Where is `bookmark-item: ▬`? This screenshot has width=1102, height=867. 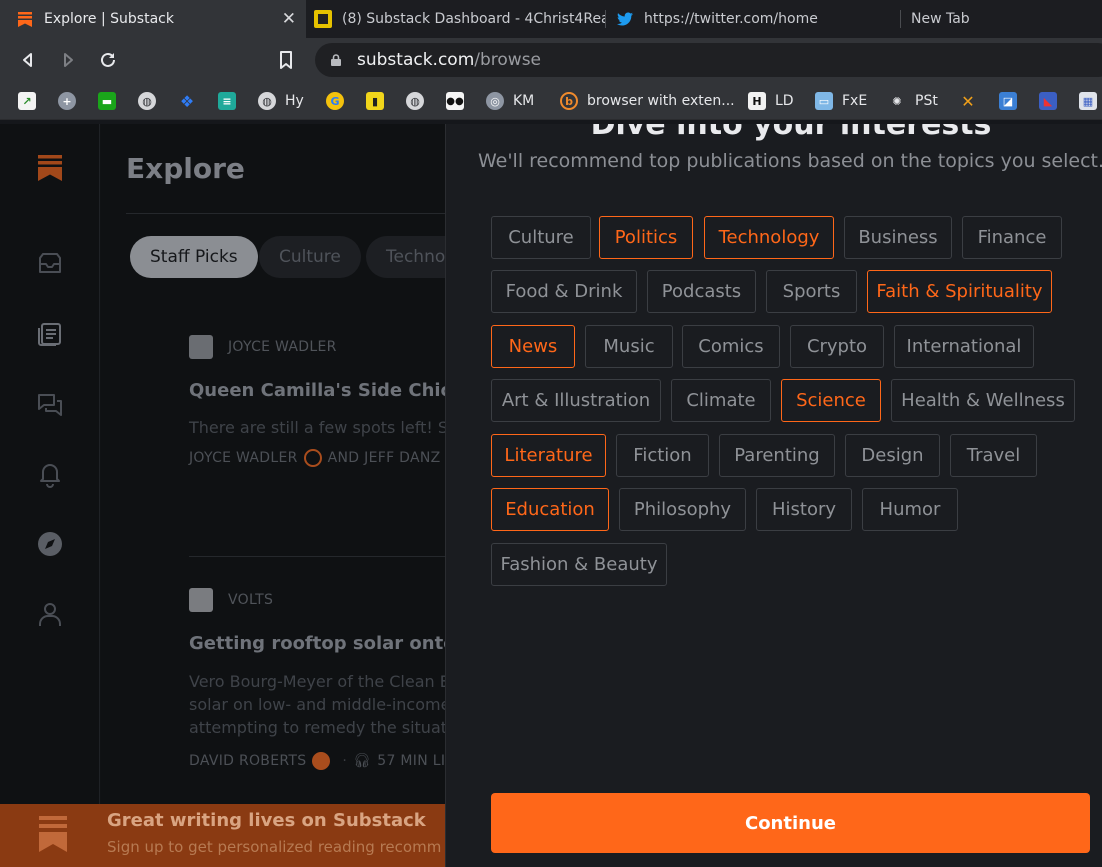 bookmark-item: ▬ is located at coordinates (107, 101).